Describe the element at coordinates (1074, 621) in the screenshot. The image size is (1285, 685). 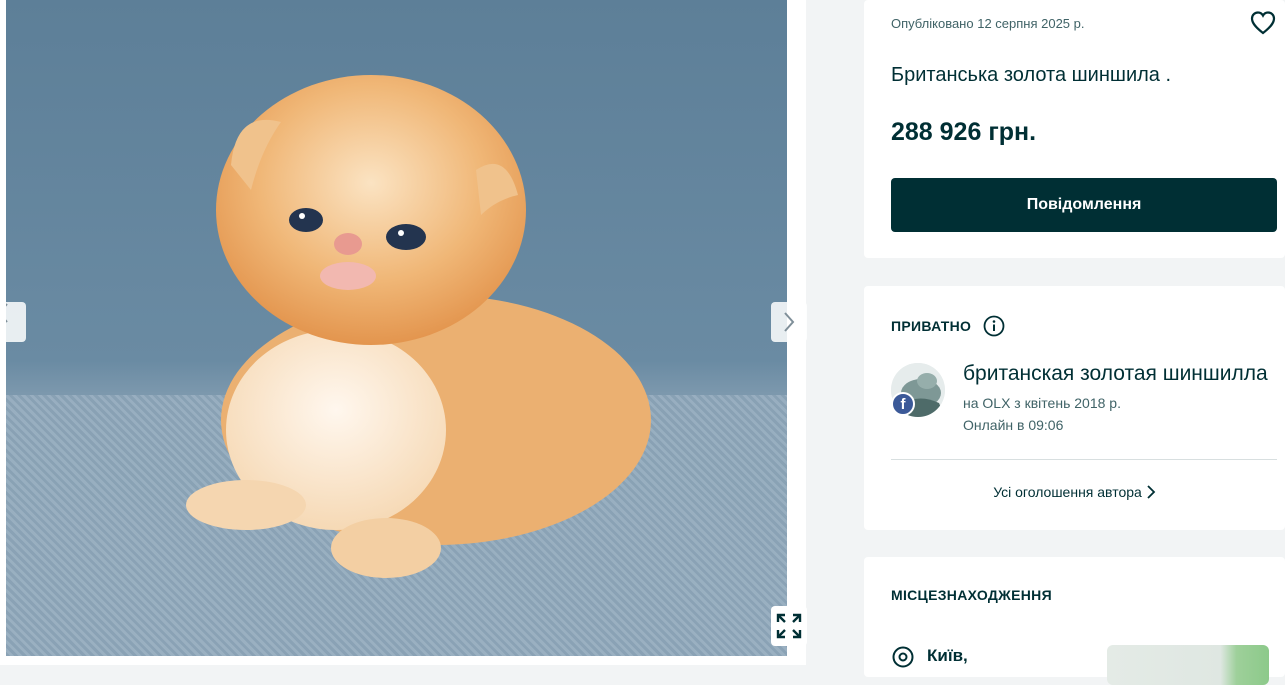
I see `location-card: МІСЦЕЗНАХОДЖЕННЯ Київ,` at that location.